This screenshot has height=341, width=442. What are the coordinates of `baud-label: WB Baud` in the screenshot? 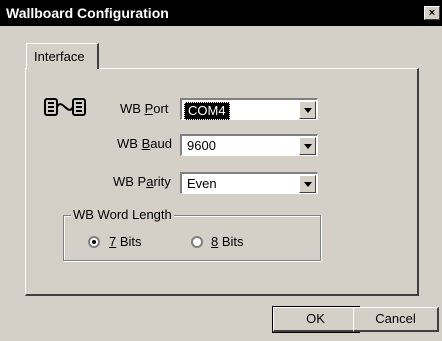 It's located at (144, 143).